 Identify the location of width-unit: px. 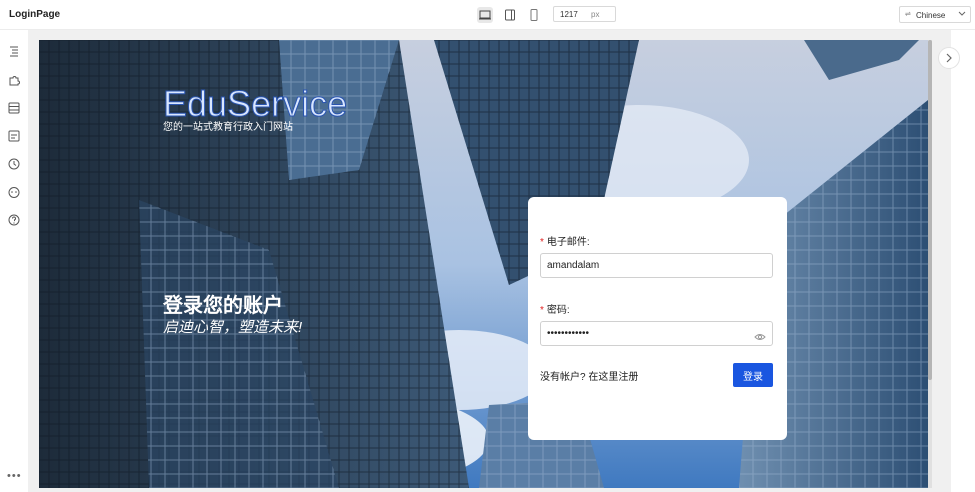
(595, 14).